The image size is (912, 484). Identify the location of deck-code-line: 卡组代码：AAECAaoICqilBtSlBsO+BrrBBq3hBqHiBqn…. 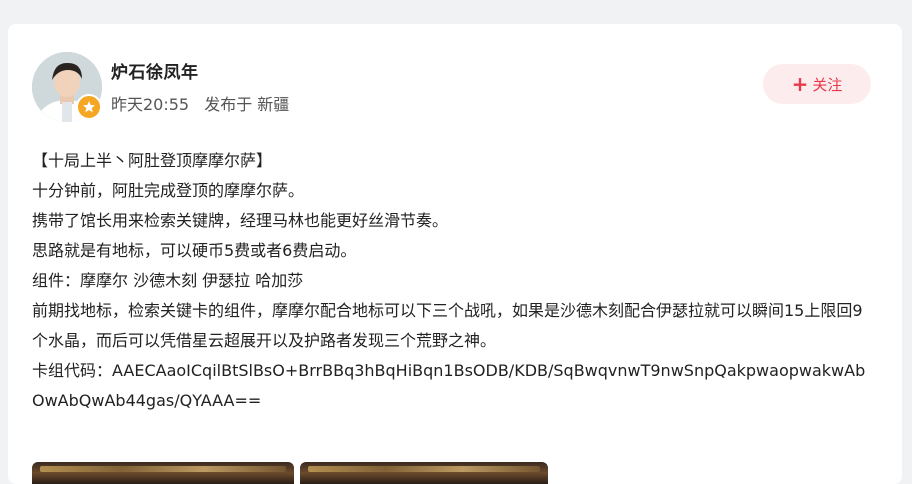
(449, 385).